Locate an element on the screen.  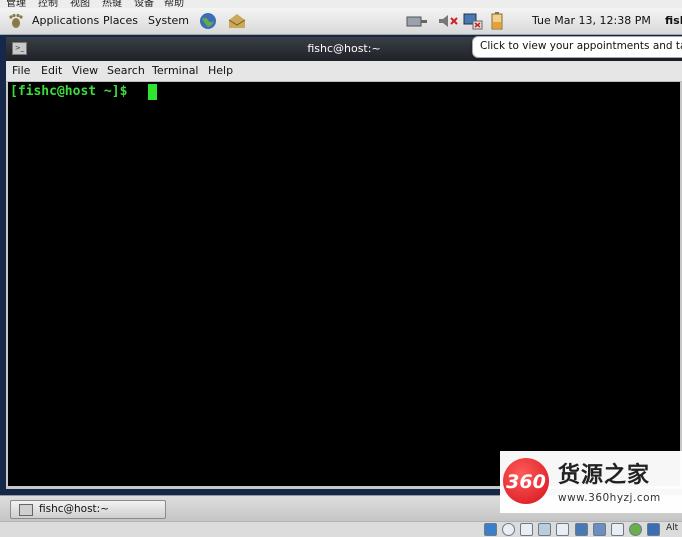
battery-icon is located at coordinates (497, 21).